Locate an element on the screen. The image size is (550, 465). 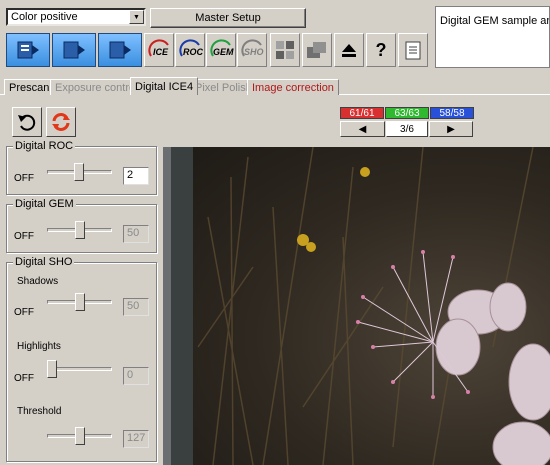
eject-icon is located at coordinates (349, 50).